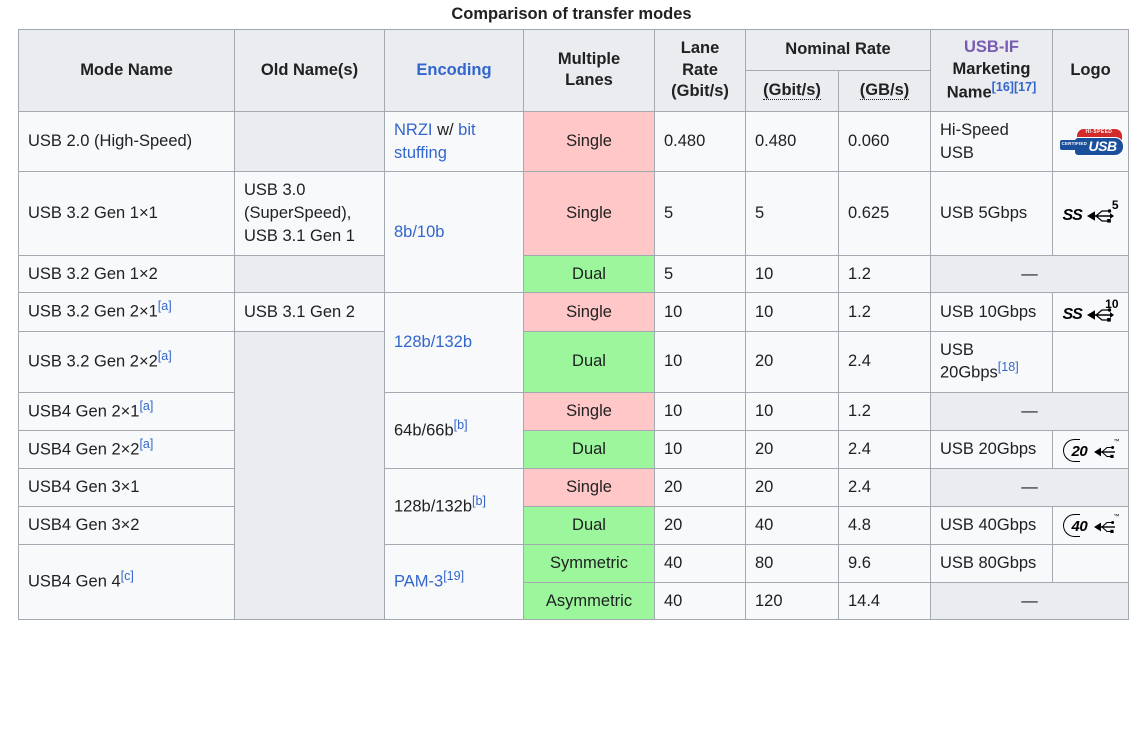  Describe the element at coordinates (792, 90) in the screenshot. I see `abbr-gbit: (Gbit/s)` at that location.